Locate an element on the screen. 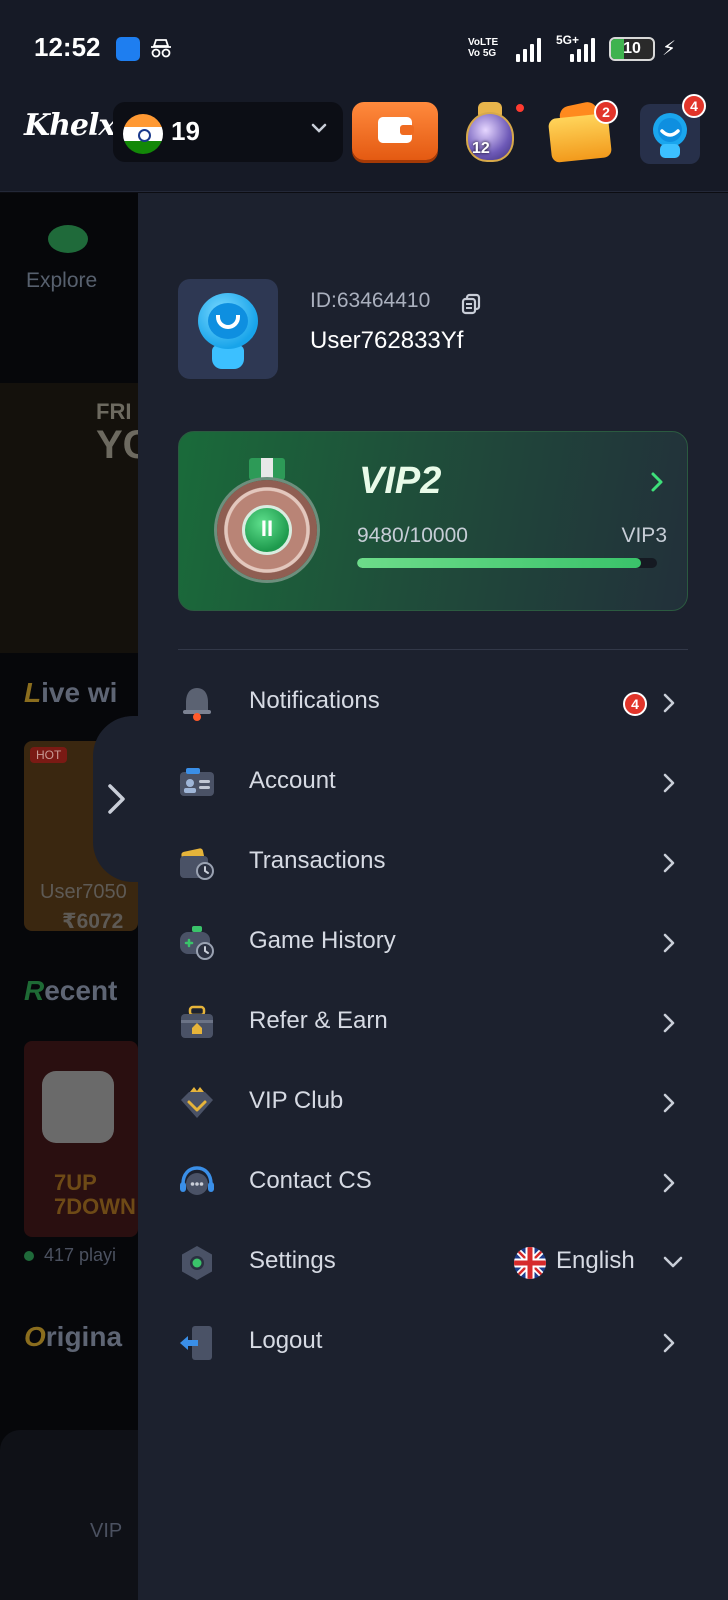 The height and width of the screenshot is (1600, 728). gamepad-history-icon is located at coordinates (197, 943).